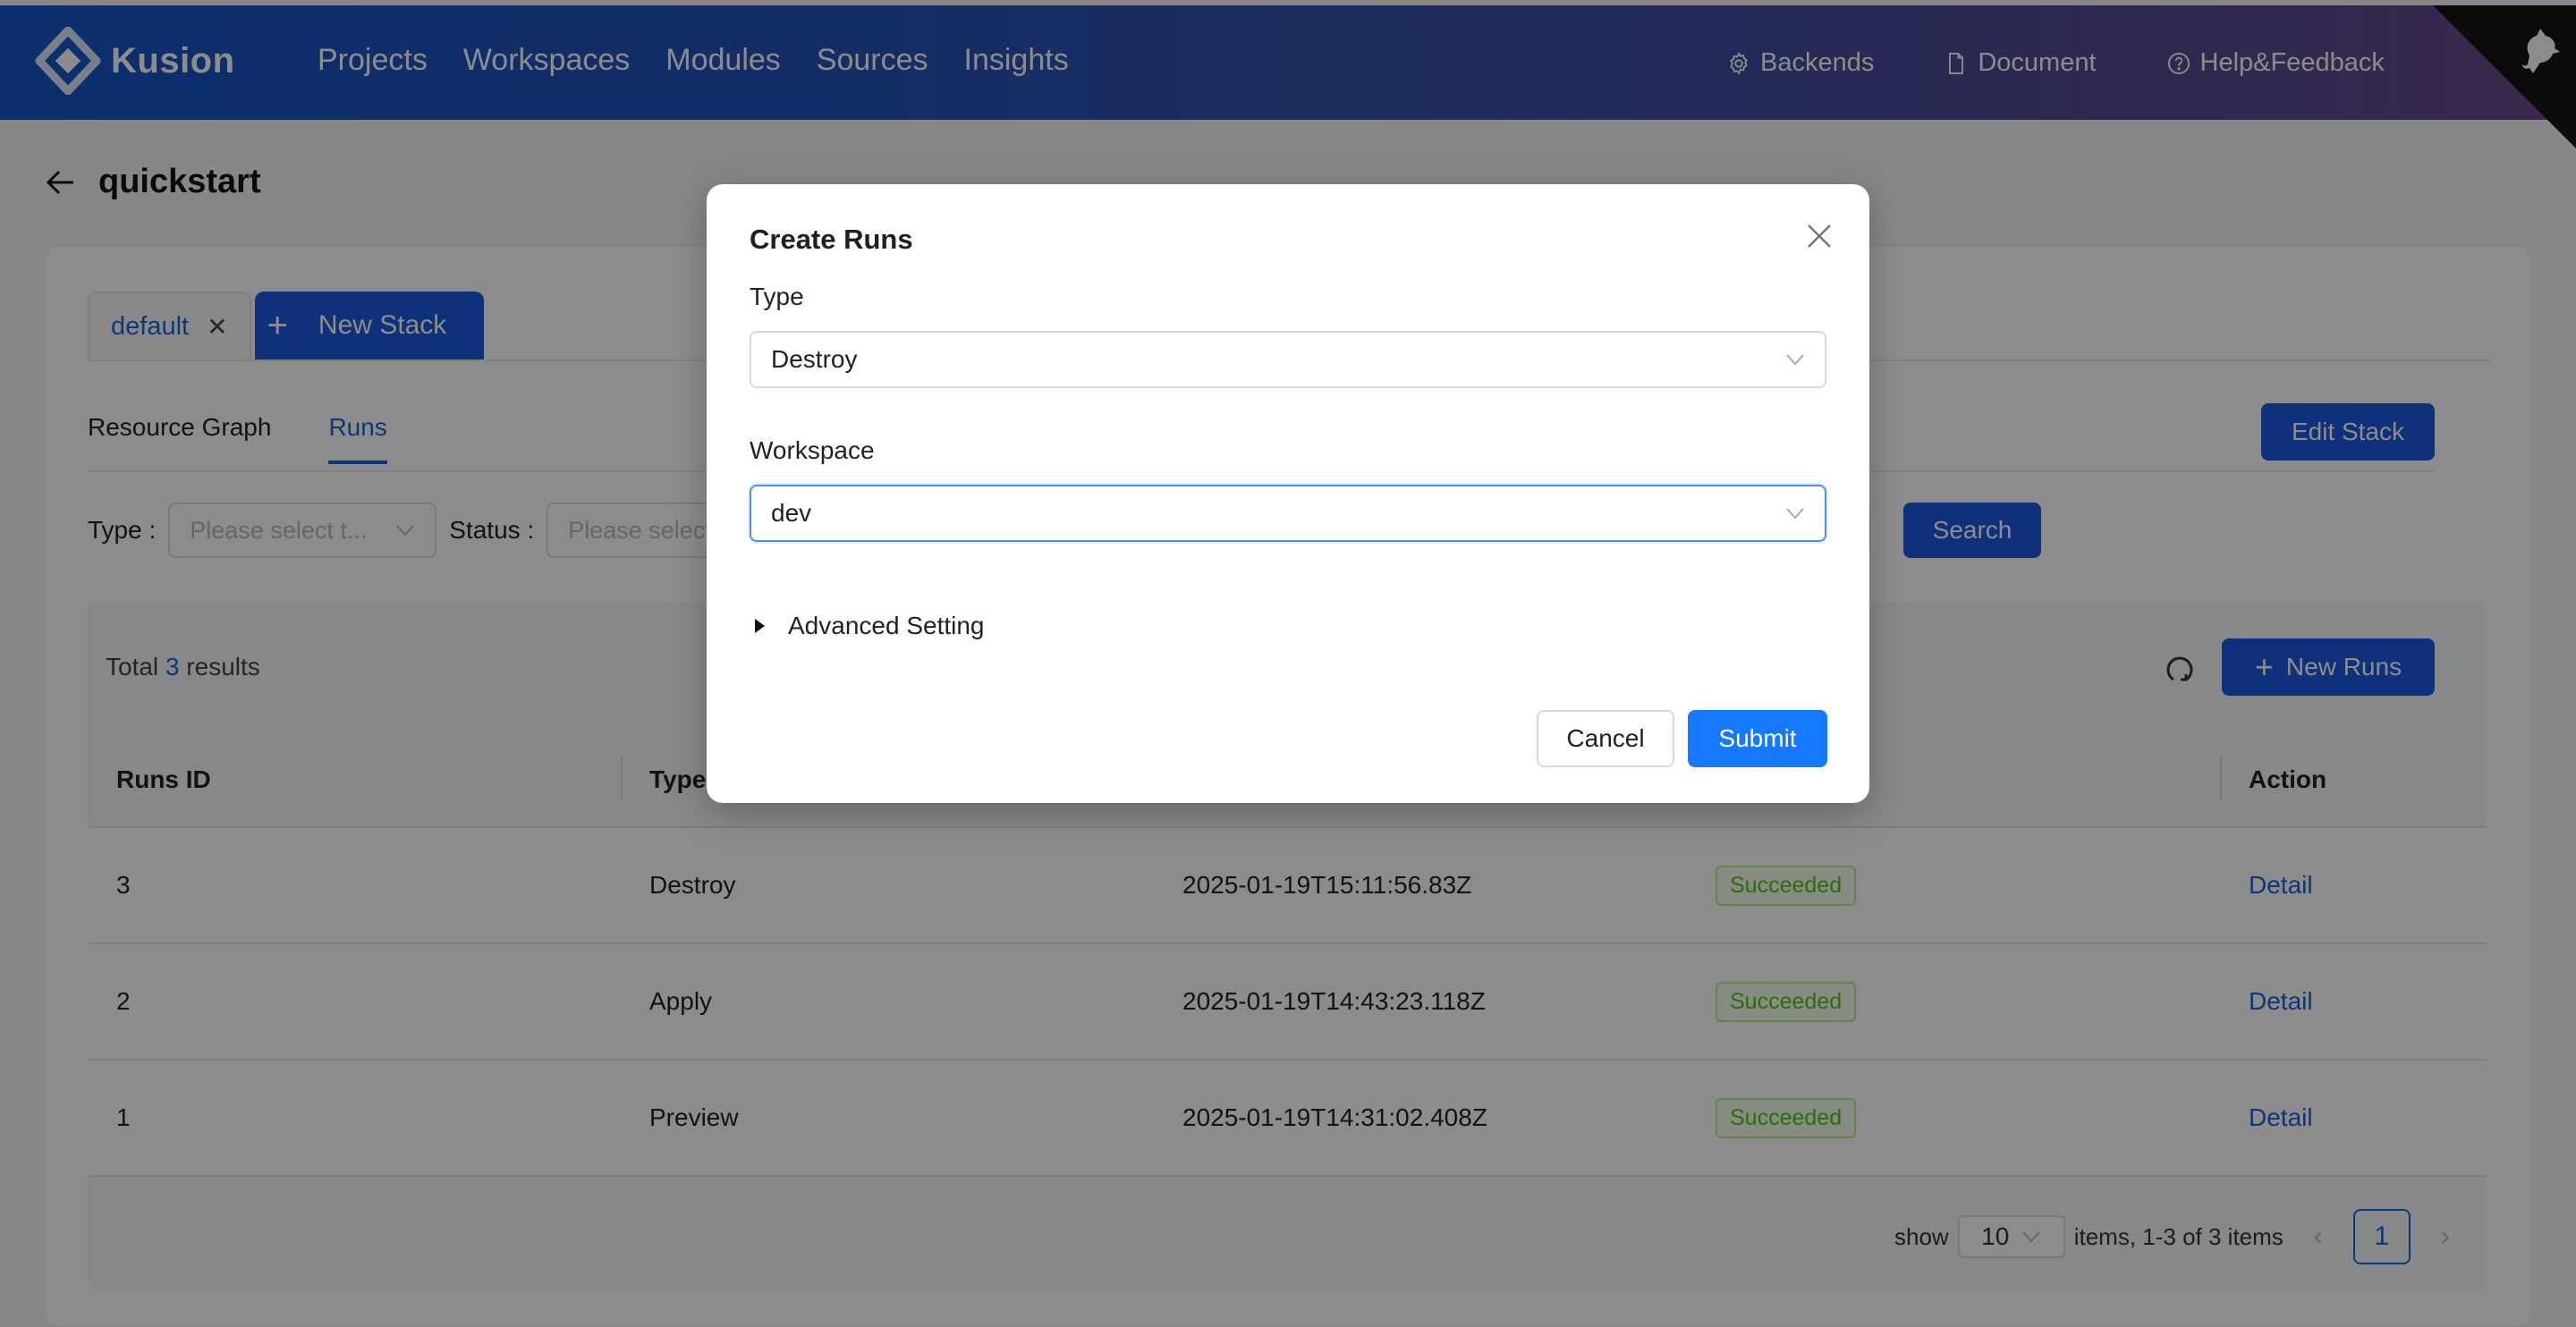  Describe the element at coordinates (760, 626) in the screenshot. I see `caret-right-icon` at that location.